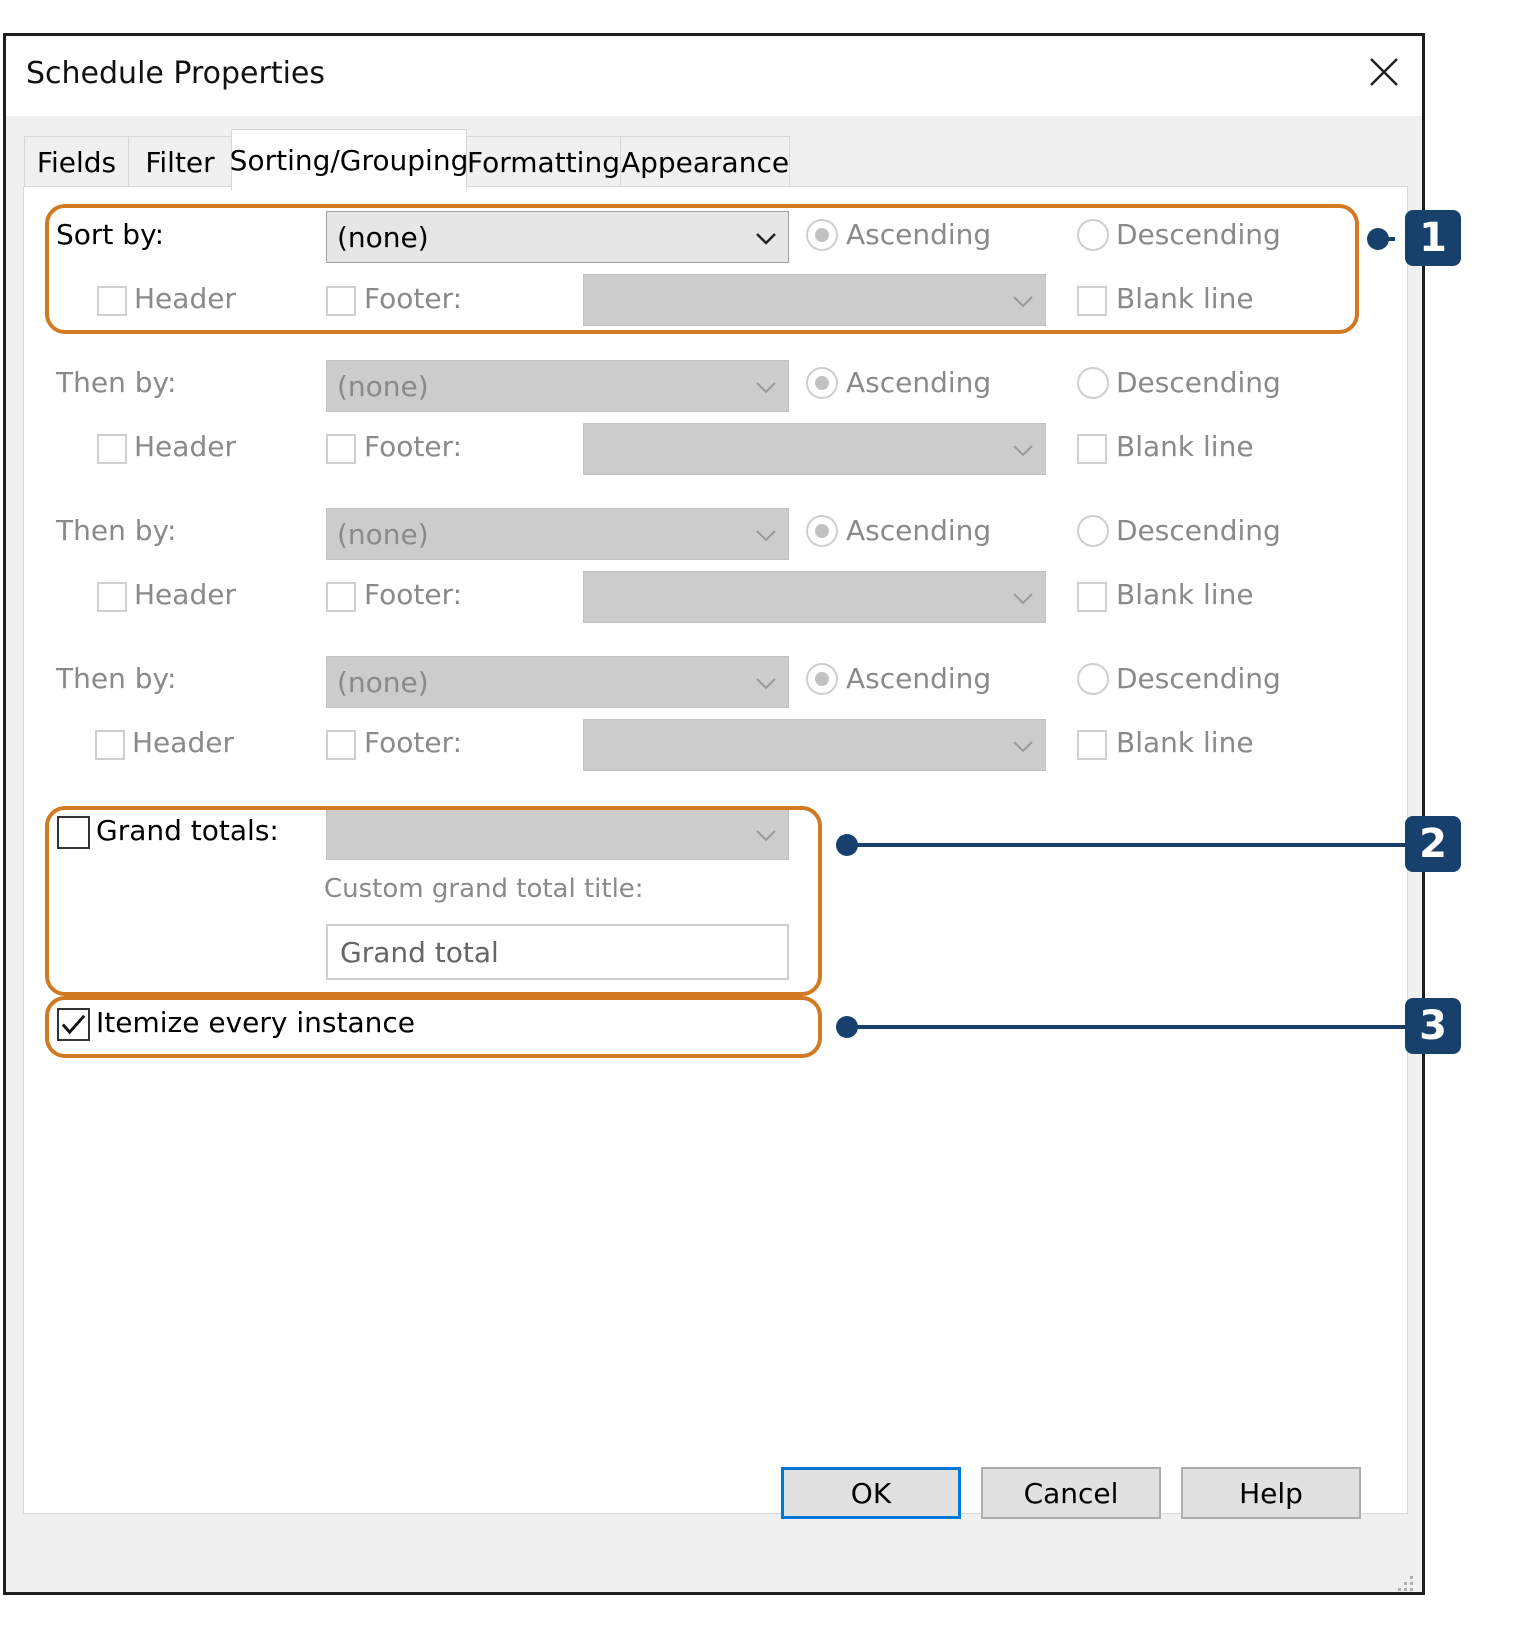 Image resolution: width=1520 pixels, height=1630 pixels. I want to click on resize-grip-icon, so click(1406, 1584).